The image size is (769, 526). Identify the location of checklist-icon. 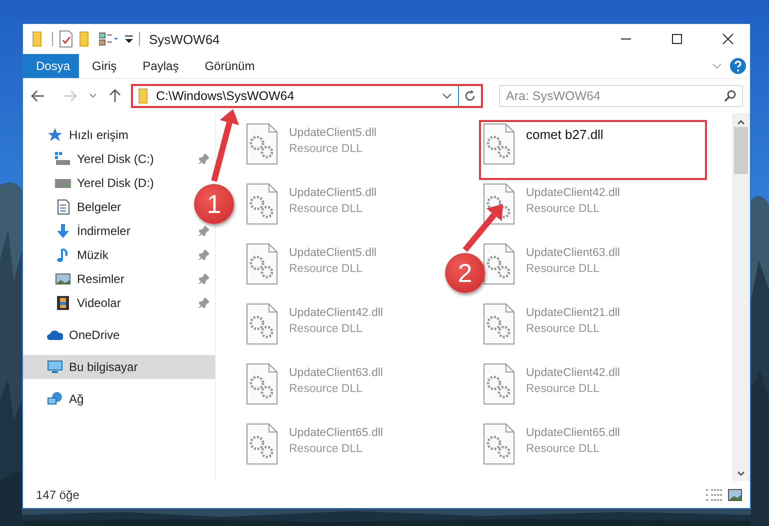
(66, 39).